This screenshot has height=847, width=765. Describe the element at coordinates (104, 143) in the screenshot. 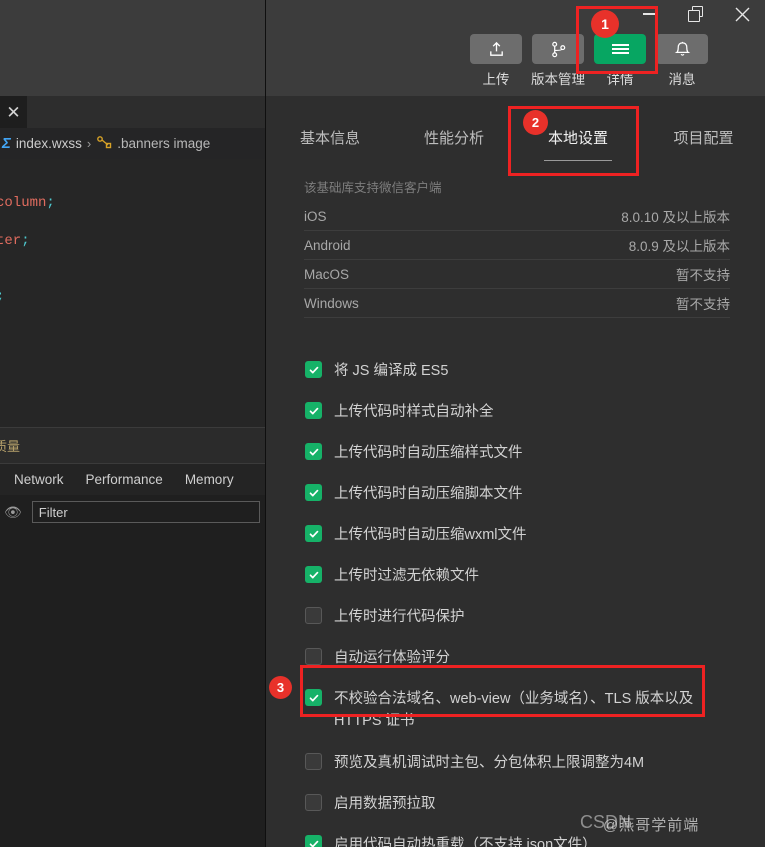

I see `selector-icon` at that location.